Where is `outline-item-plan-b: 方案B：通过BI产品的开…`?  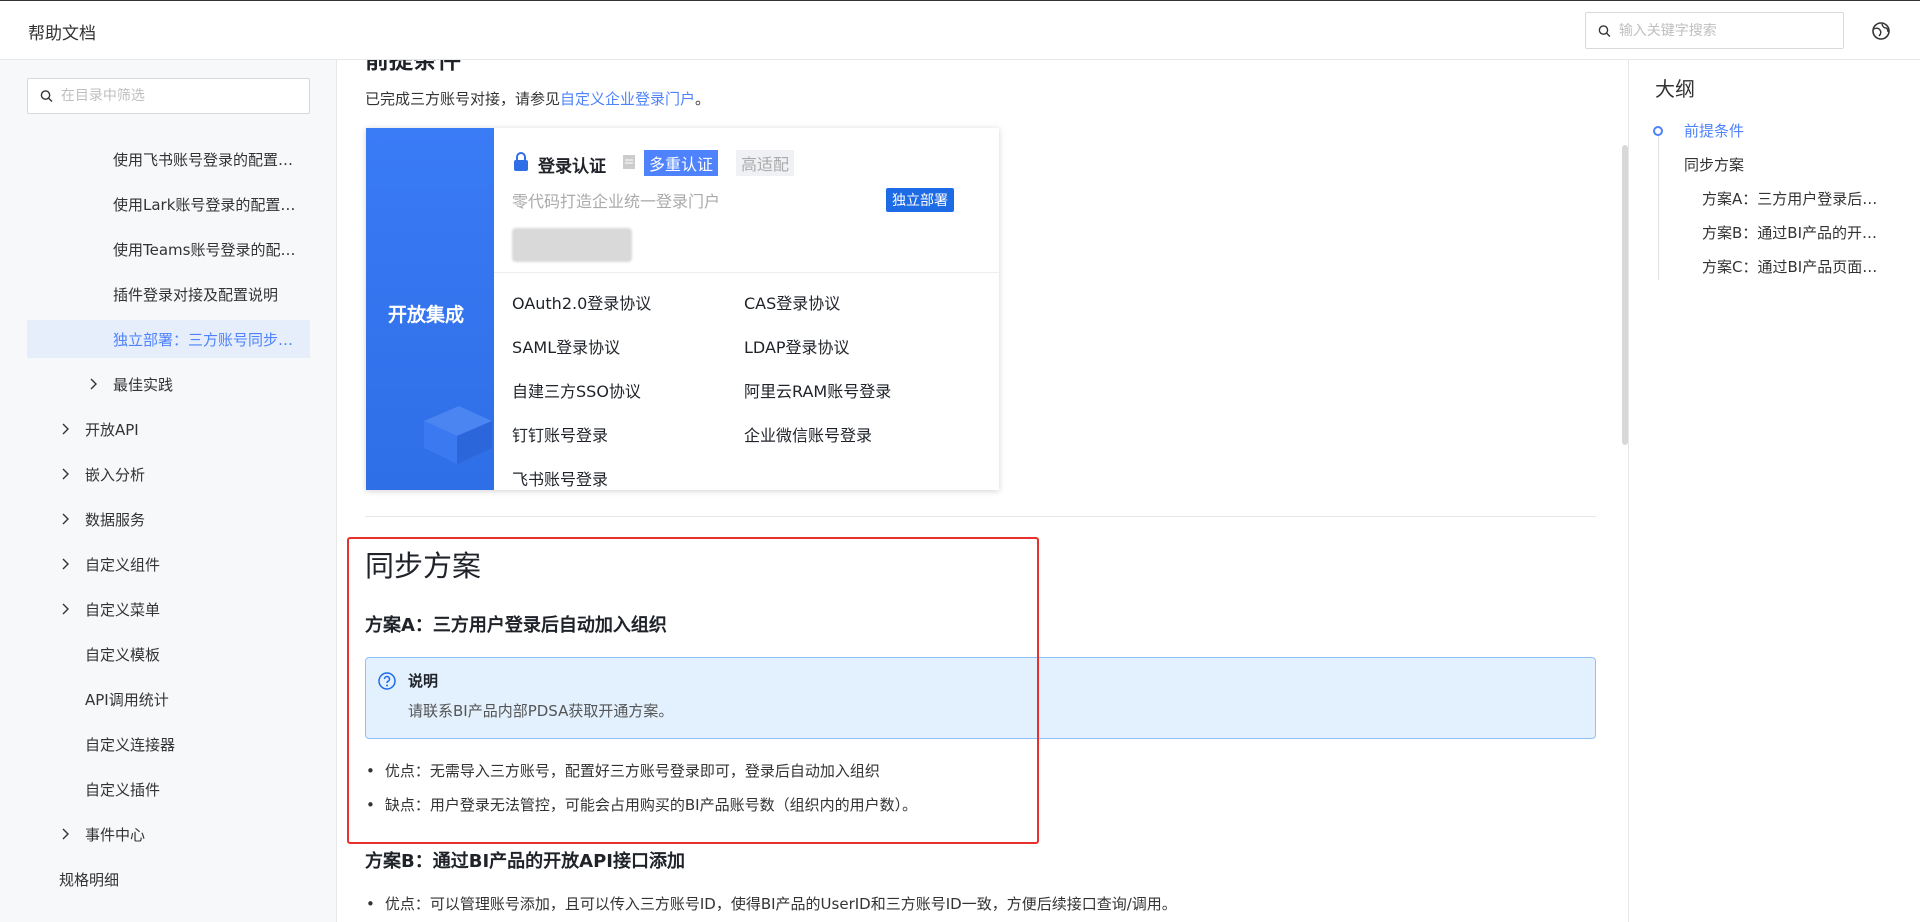
outline-item-plan-b: 方案B：通过BI产品的开… is located at coordinates (1796, 232).